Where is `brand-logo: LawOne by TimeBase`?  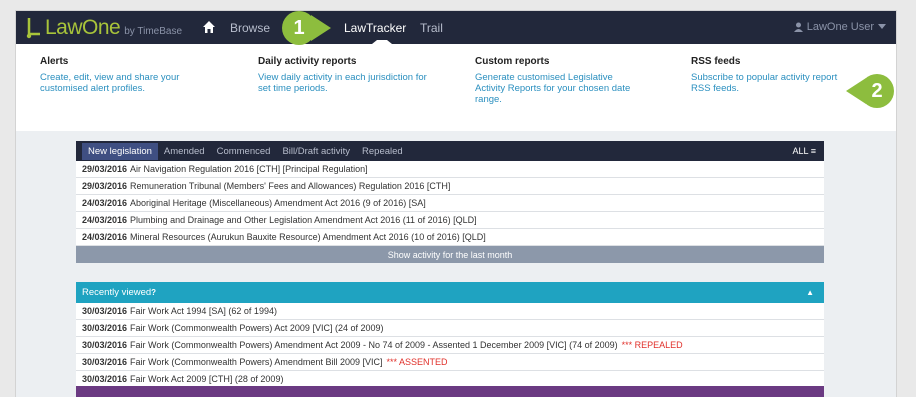
brand-logo: LawOne by TimeBase is located at coordinates (103, 28).